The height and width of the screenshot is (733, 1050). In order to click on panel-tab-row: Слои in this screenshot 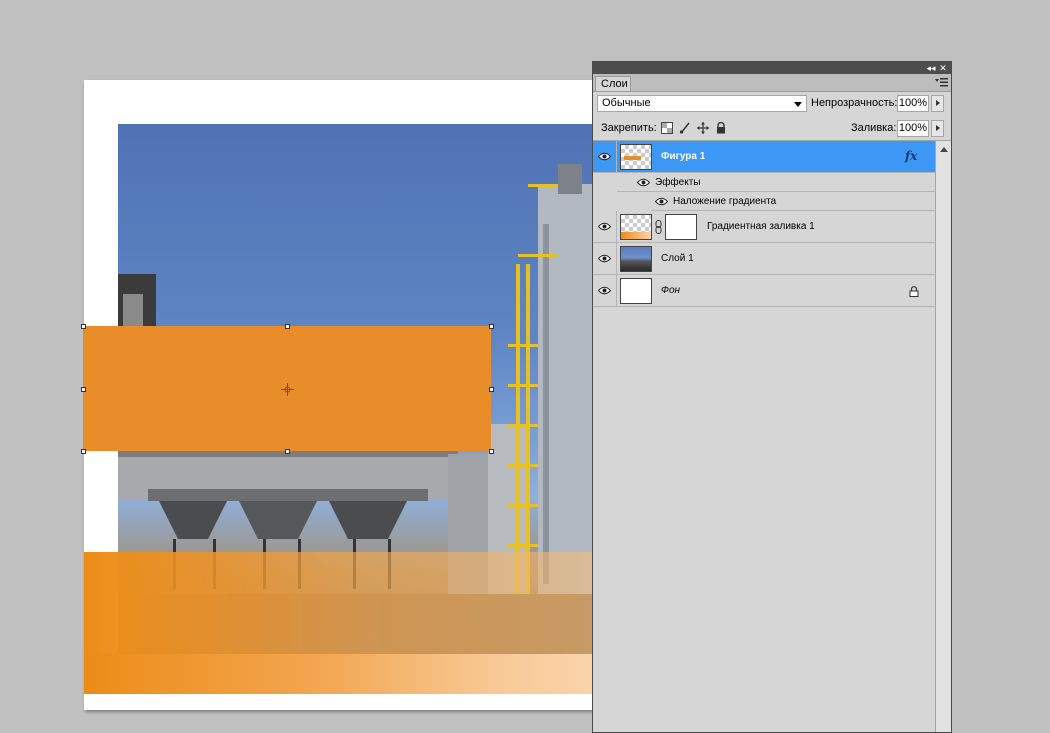, I will do `click(772, 83)`.